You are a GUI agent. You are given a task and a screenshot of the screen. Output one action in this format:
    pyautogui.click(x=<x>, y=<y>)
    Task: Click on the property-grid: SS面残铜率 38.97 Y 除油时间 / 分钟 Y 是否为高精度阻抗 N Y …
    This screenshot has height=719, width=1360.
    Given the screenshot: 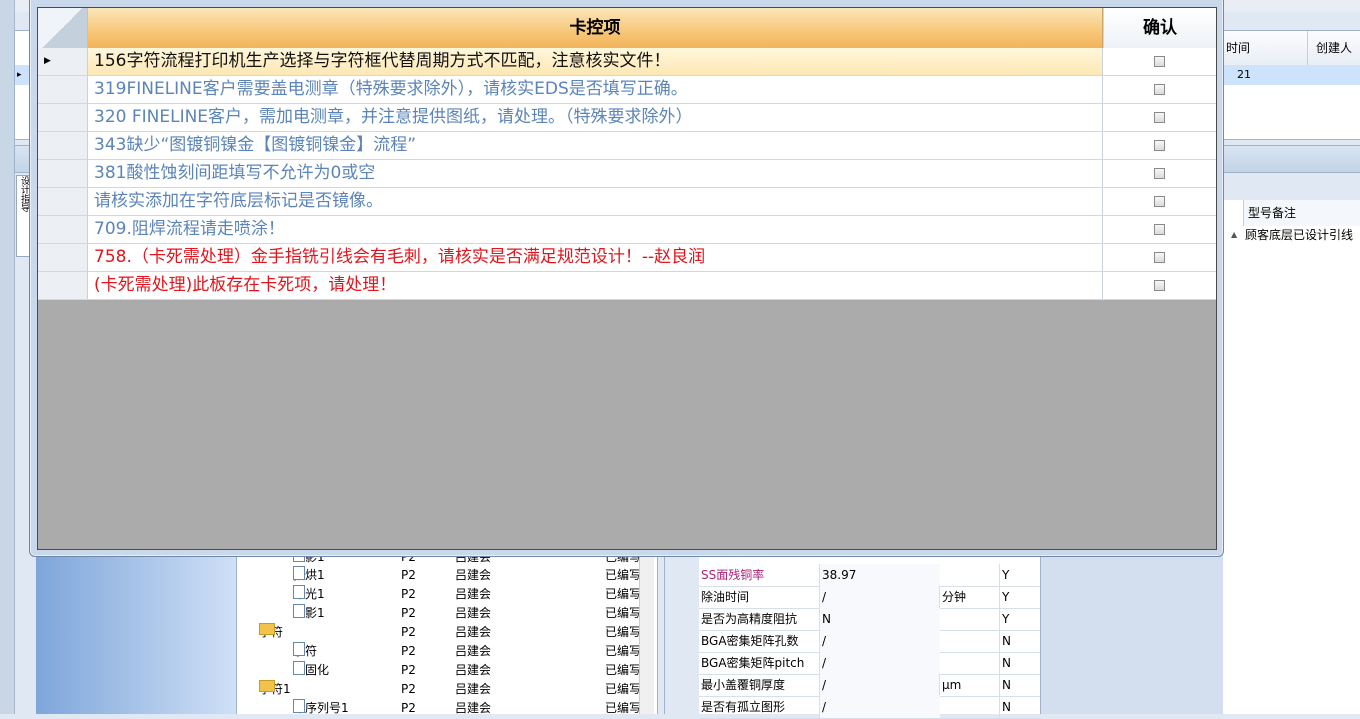 What is the action you would take?
    pyautogui.click(x=852, y=633)
    